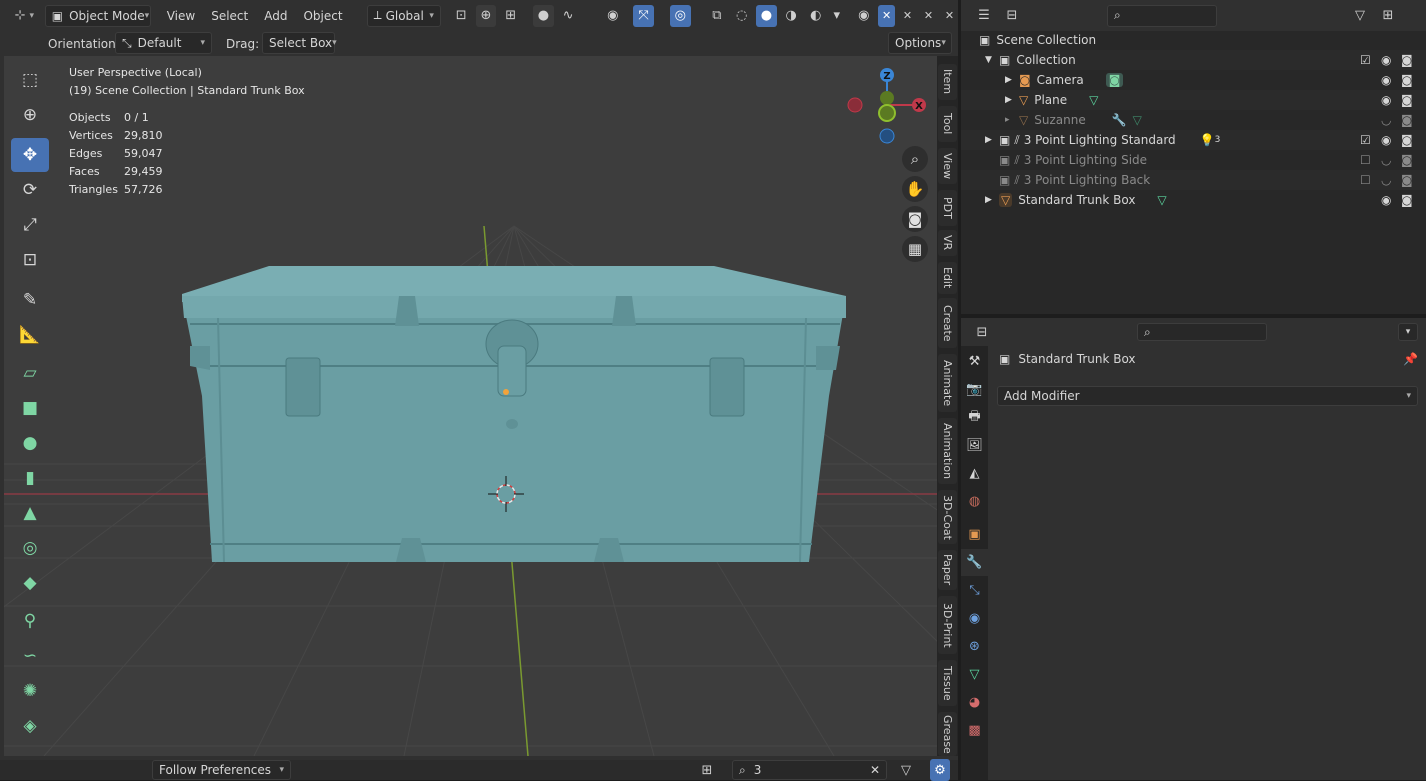 The width and height of the screenshot is (1426, 781). What do you see at coordinates (1193, 180) in the screenshot?
I see `outliner-row-3-point-lighting-back: ▣ ⫽ 3 Point Lighting Back ☐ ◡ ◙` at bounding box center [1193, 180].